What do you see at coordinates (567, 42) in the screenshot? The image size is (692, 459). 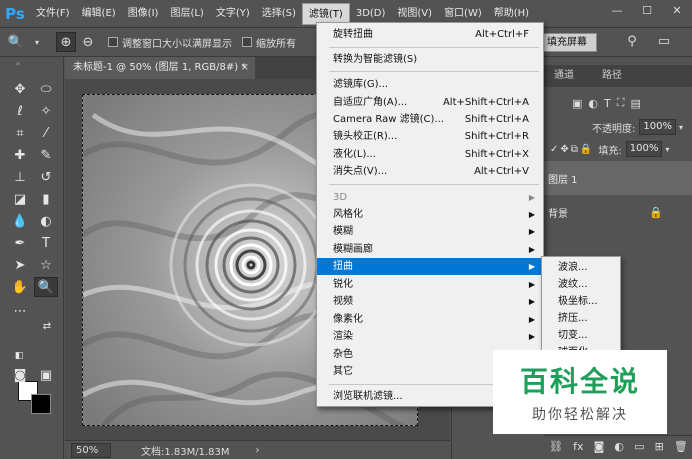 I see `fill-screen-button: 填充屏幕` at bounding box center [567, 42].